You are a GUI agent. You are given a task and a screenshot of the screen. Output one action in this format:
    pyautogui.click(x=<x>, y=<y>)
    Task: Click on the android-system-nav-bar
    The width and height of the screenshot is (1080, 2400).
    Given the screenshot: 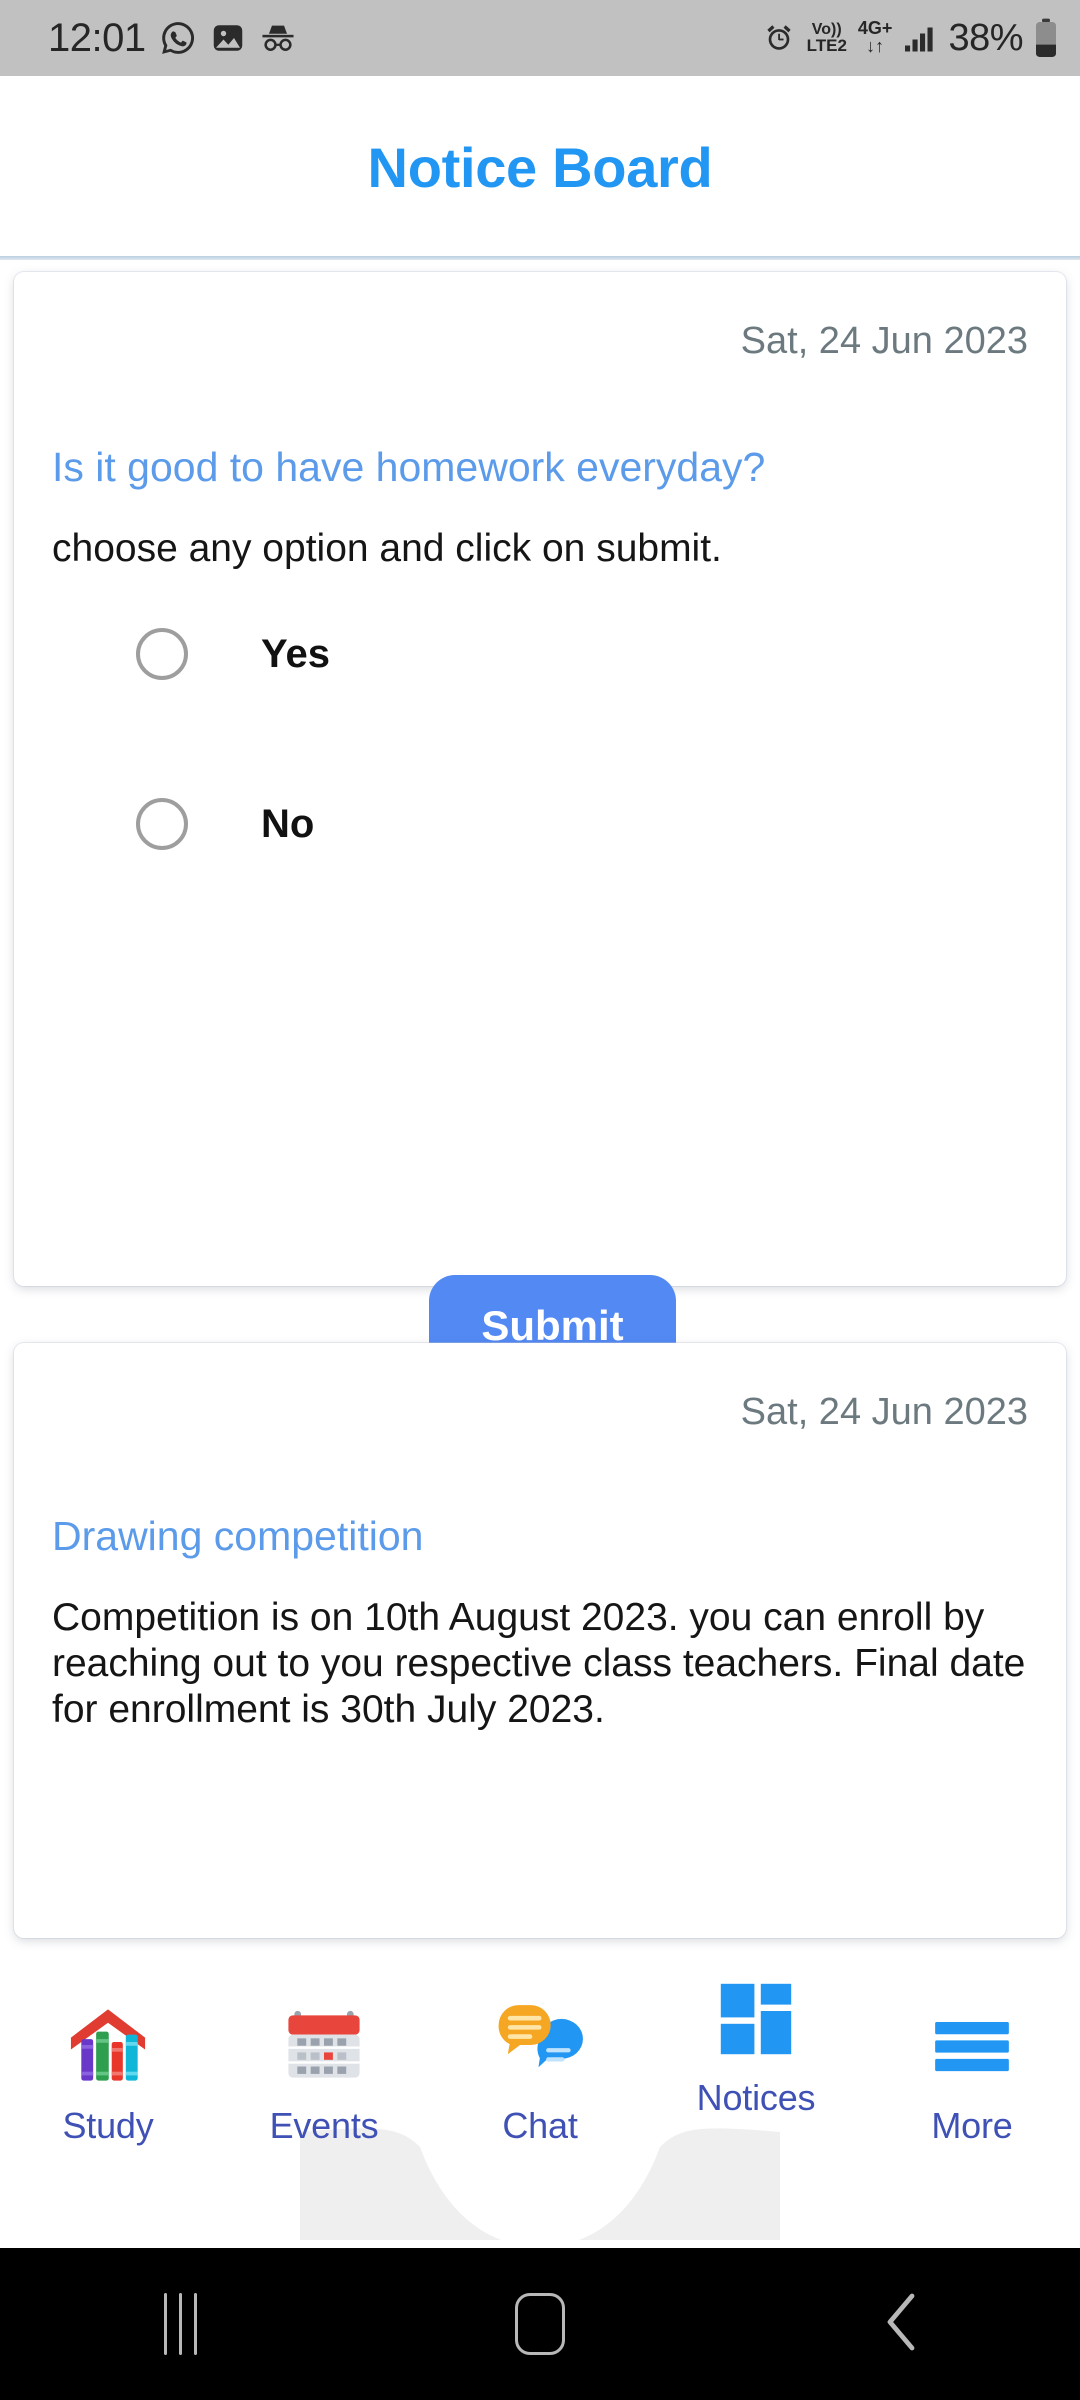 What is the action you would take?
    pyautogui.click(x=540, y=2324)
    